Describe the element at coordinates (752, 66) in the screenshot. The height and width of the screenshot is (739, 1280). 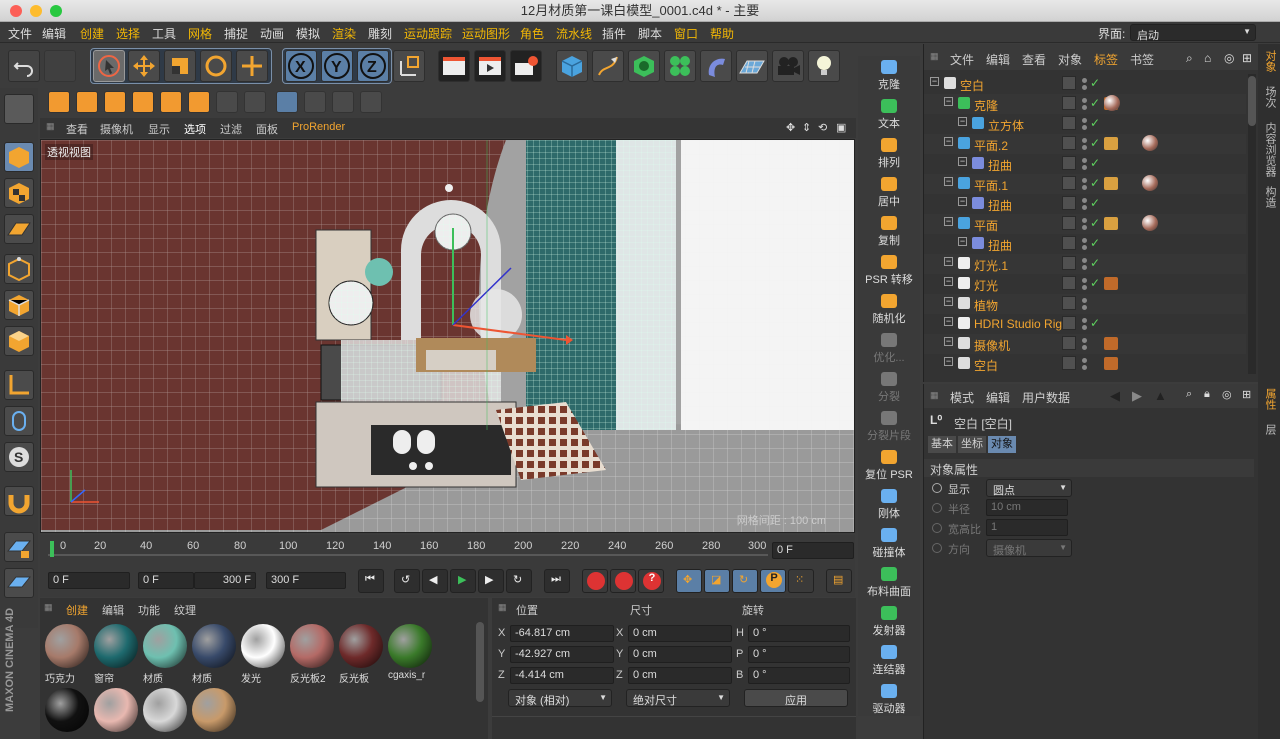
I see `floor-button` at that location.